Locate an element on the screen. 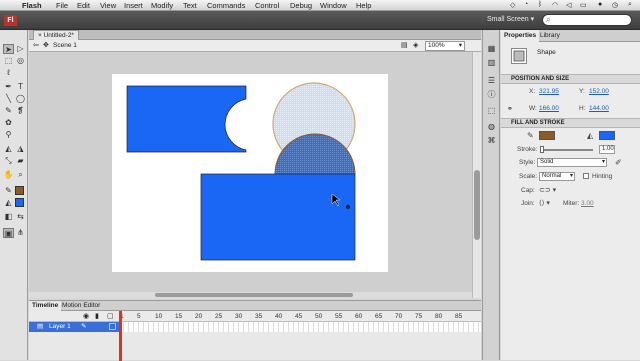 This screenshot has width=640, height=361. layer-name-cell: ▤ Layer 1 ✎ is located at coordinates (74, 327).